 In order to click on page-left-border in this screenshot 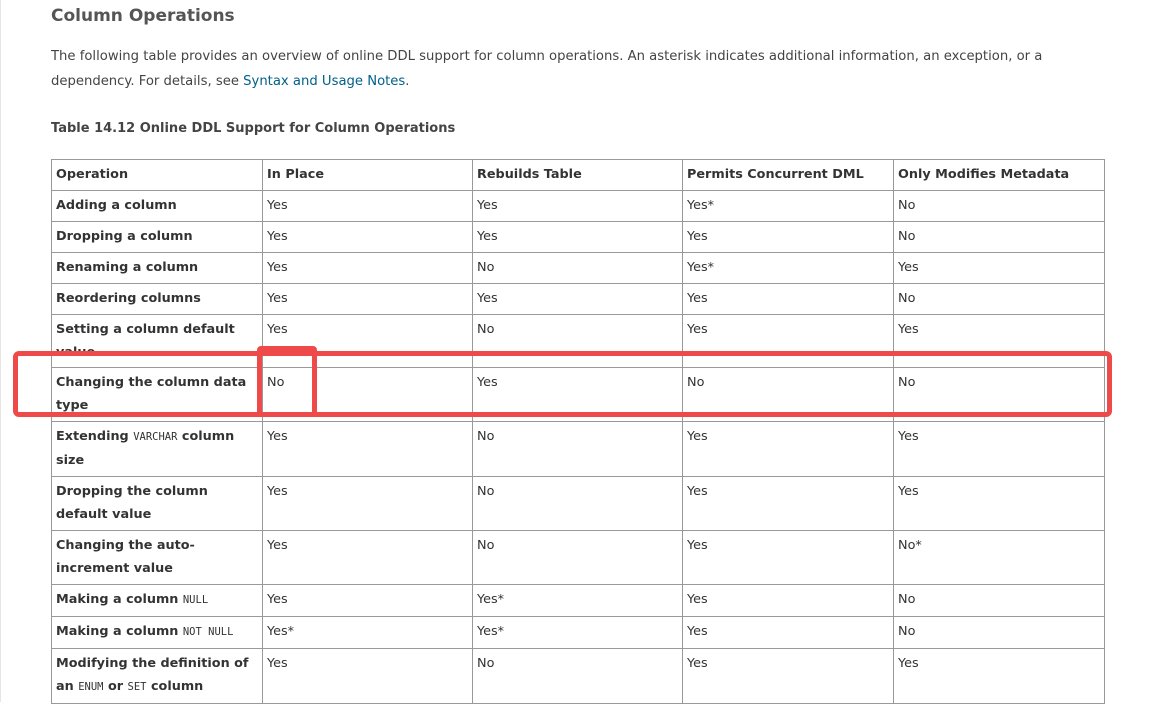, I will do `click(0, 351)`.